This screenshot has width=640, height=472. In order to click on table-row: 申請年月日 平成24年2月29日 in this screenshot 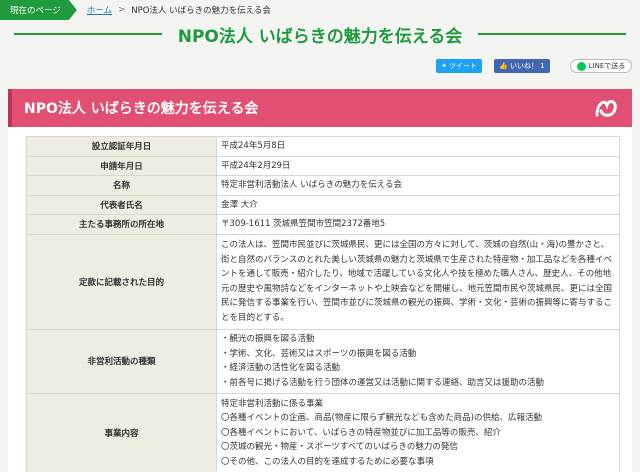, I will do `click(323, 165)`.